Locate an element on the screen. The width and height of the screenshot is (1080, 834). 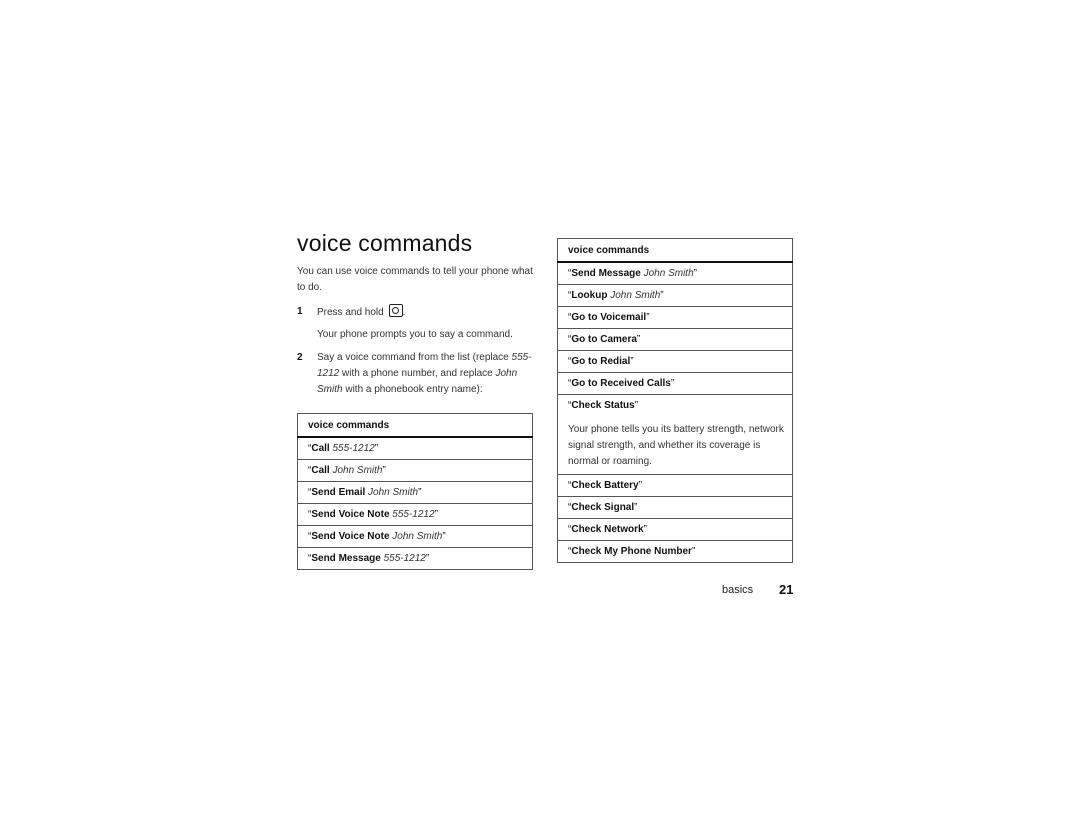
command-name: Go to Camera is located at coordinates (604, 339).